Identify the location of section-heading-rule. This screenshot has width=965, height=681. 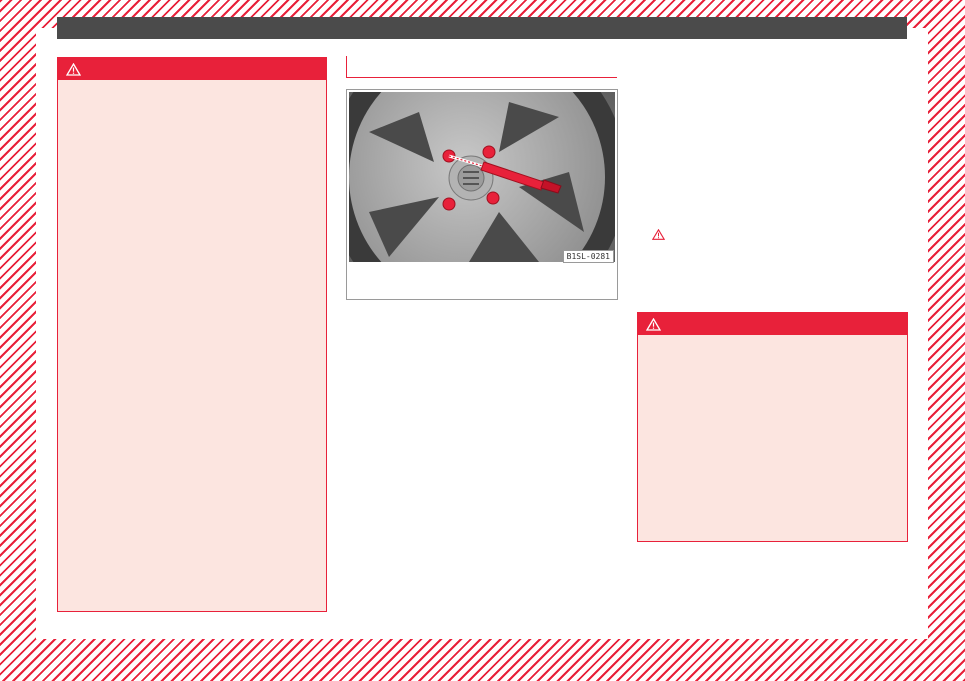
(481, 67).